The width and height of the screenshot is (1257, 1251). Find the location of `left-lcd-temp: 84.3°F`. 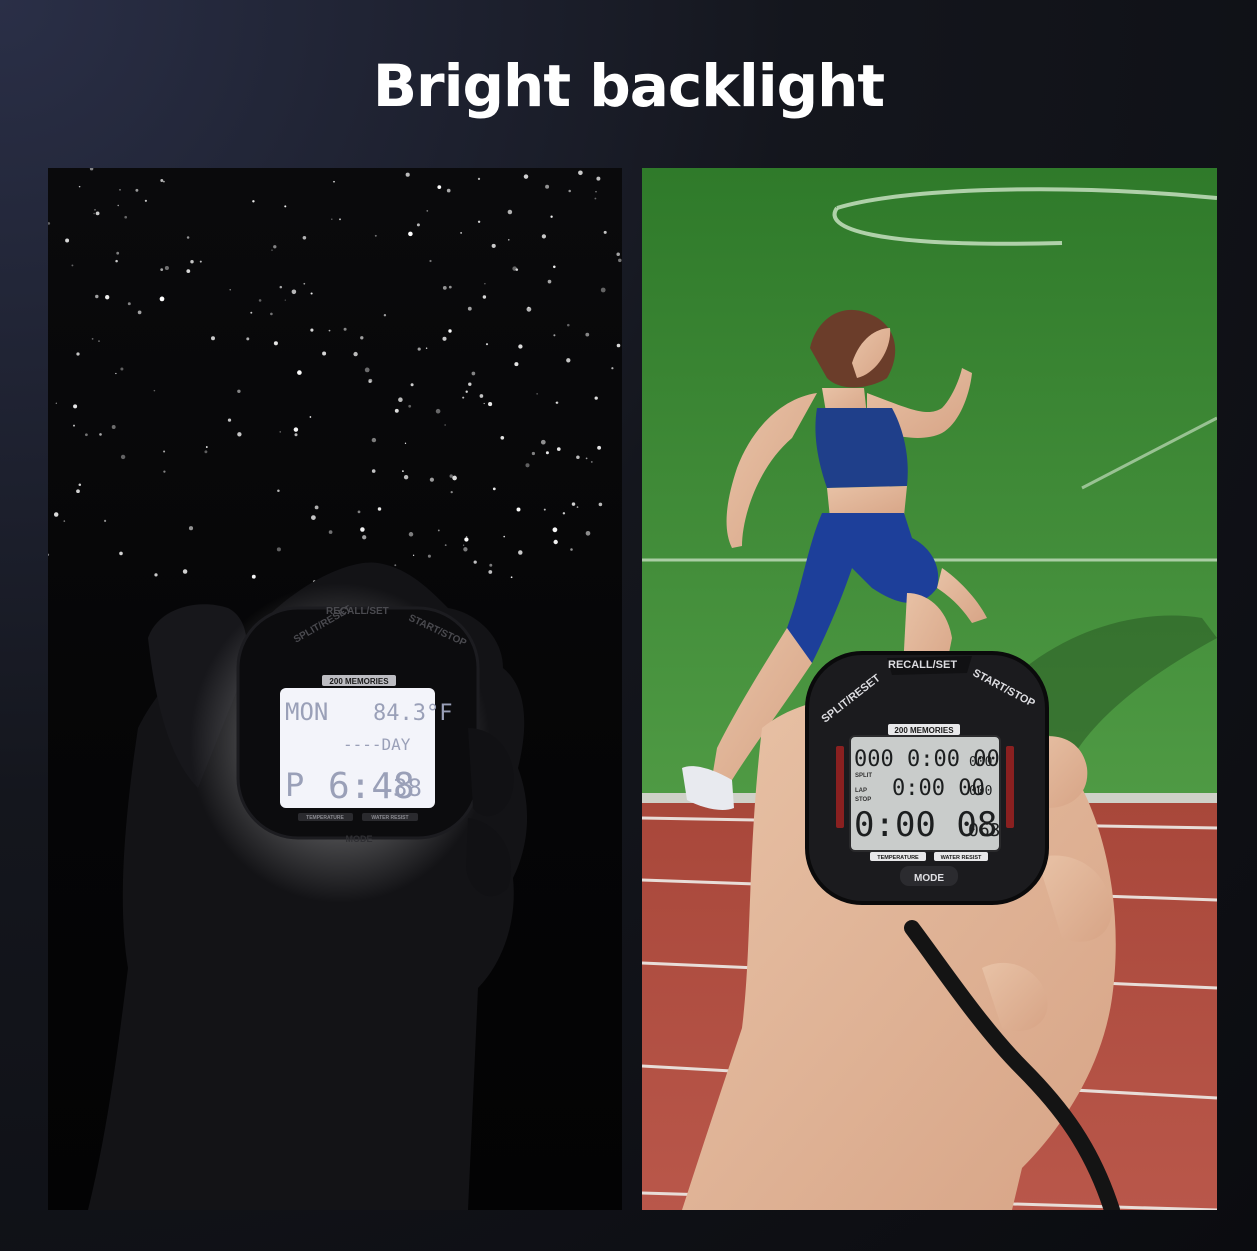

left-lcd-temp: 84.3°F is located at coordinates (412, 713).